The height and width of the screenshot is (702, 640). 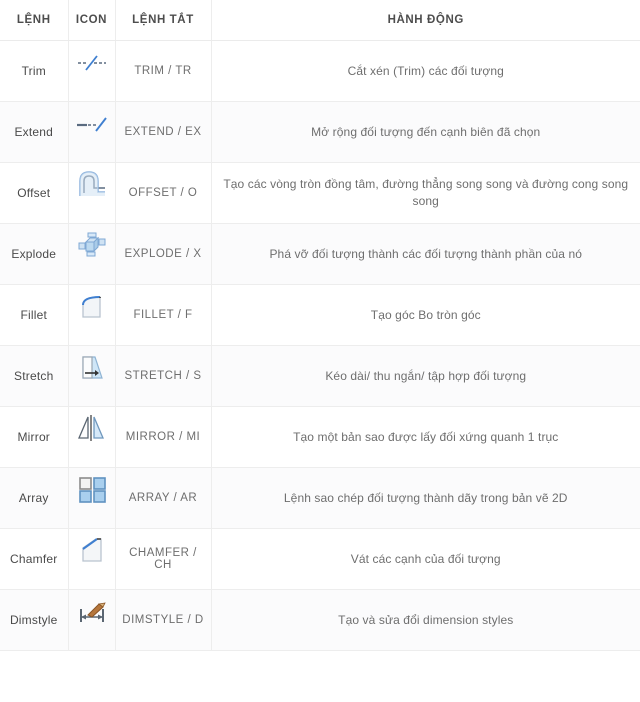 What do you see at coordinates (163, 559) in the screenshot?
I see `cell-shortcut: CHAMFER / CH` at bounding box center [163, 559].